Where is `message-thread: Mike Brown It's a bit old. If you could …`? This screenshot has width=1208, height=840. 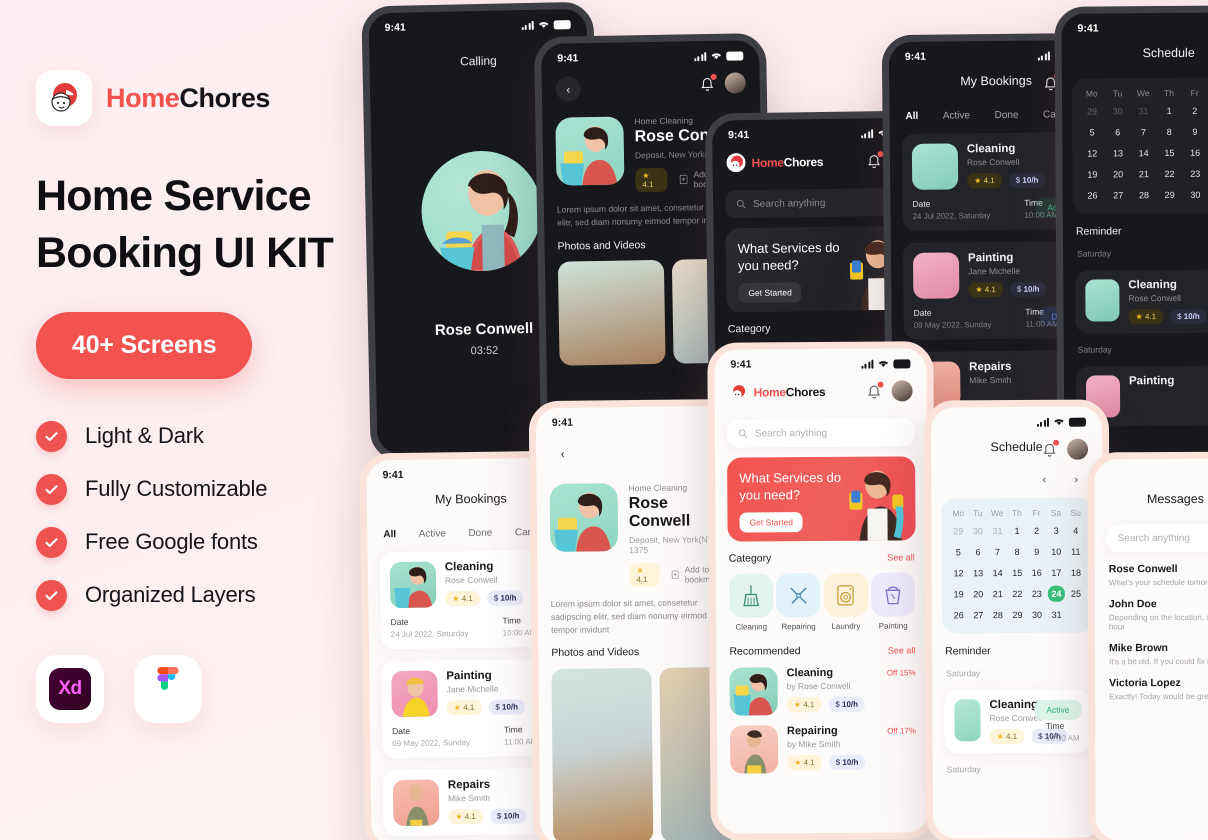
message-thread: Mike Brown It's a bit old. If you could … is located at coordinates (1158, 654).